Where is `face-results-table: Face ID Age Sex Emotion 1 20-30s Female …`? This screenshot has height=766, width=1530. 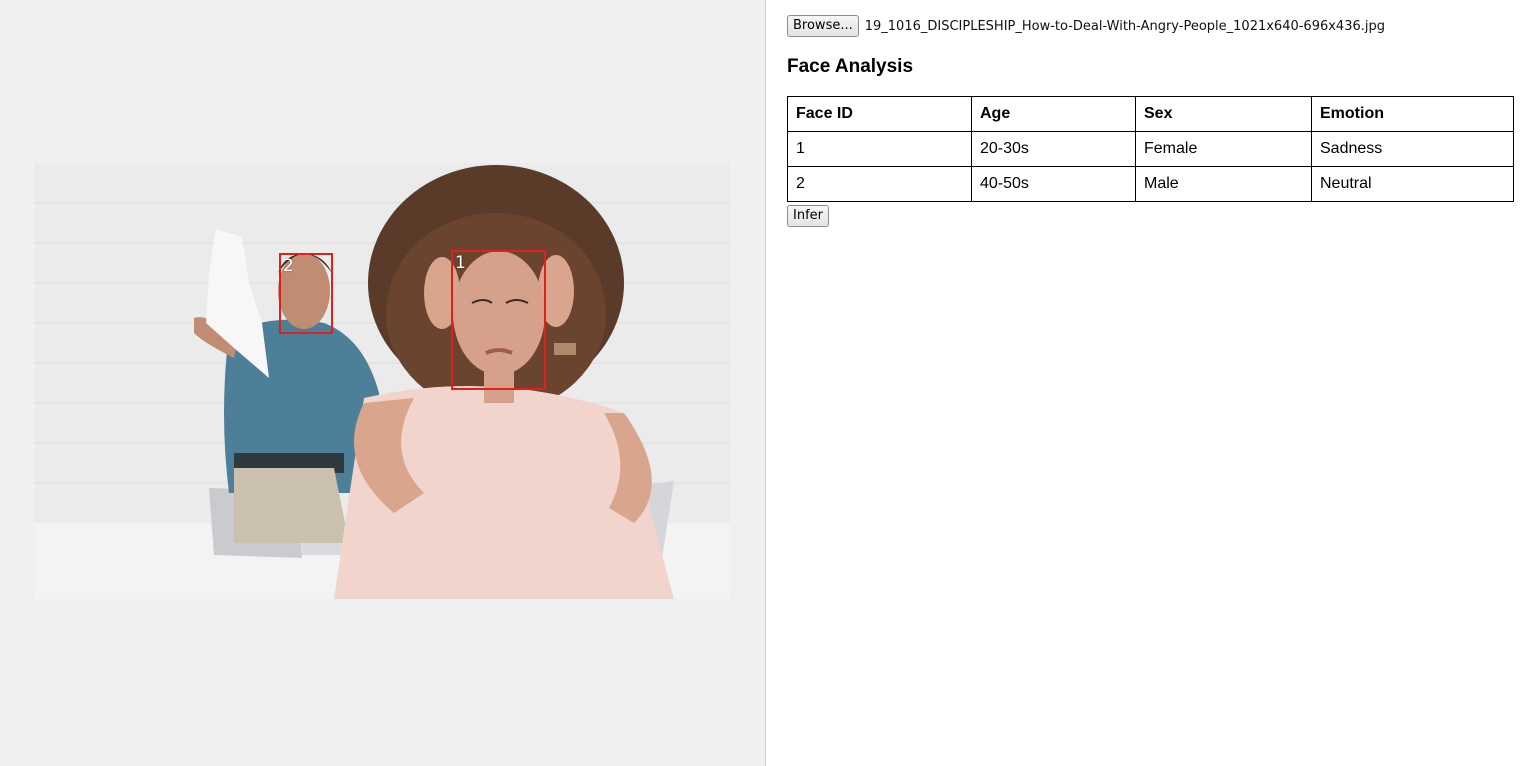 face-results-table: Face ID Age Sex Emotion 1 20-30s Female … is located at coordinates (1150, 149).